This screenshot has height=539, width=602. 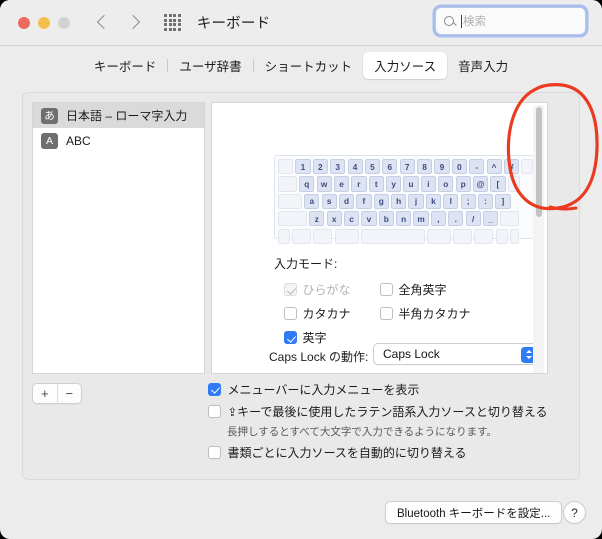 What do you see at coordinates (118, 140) in the screenshot?
I see `list-item: A ABC` at bounding box center [118, 140].